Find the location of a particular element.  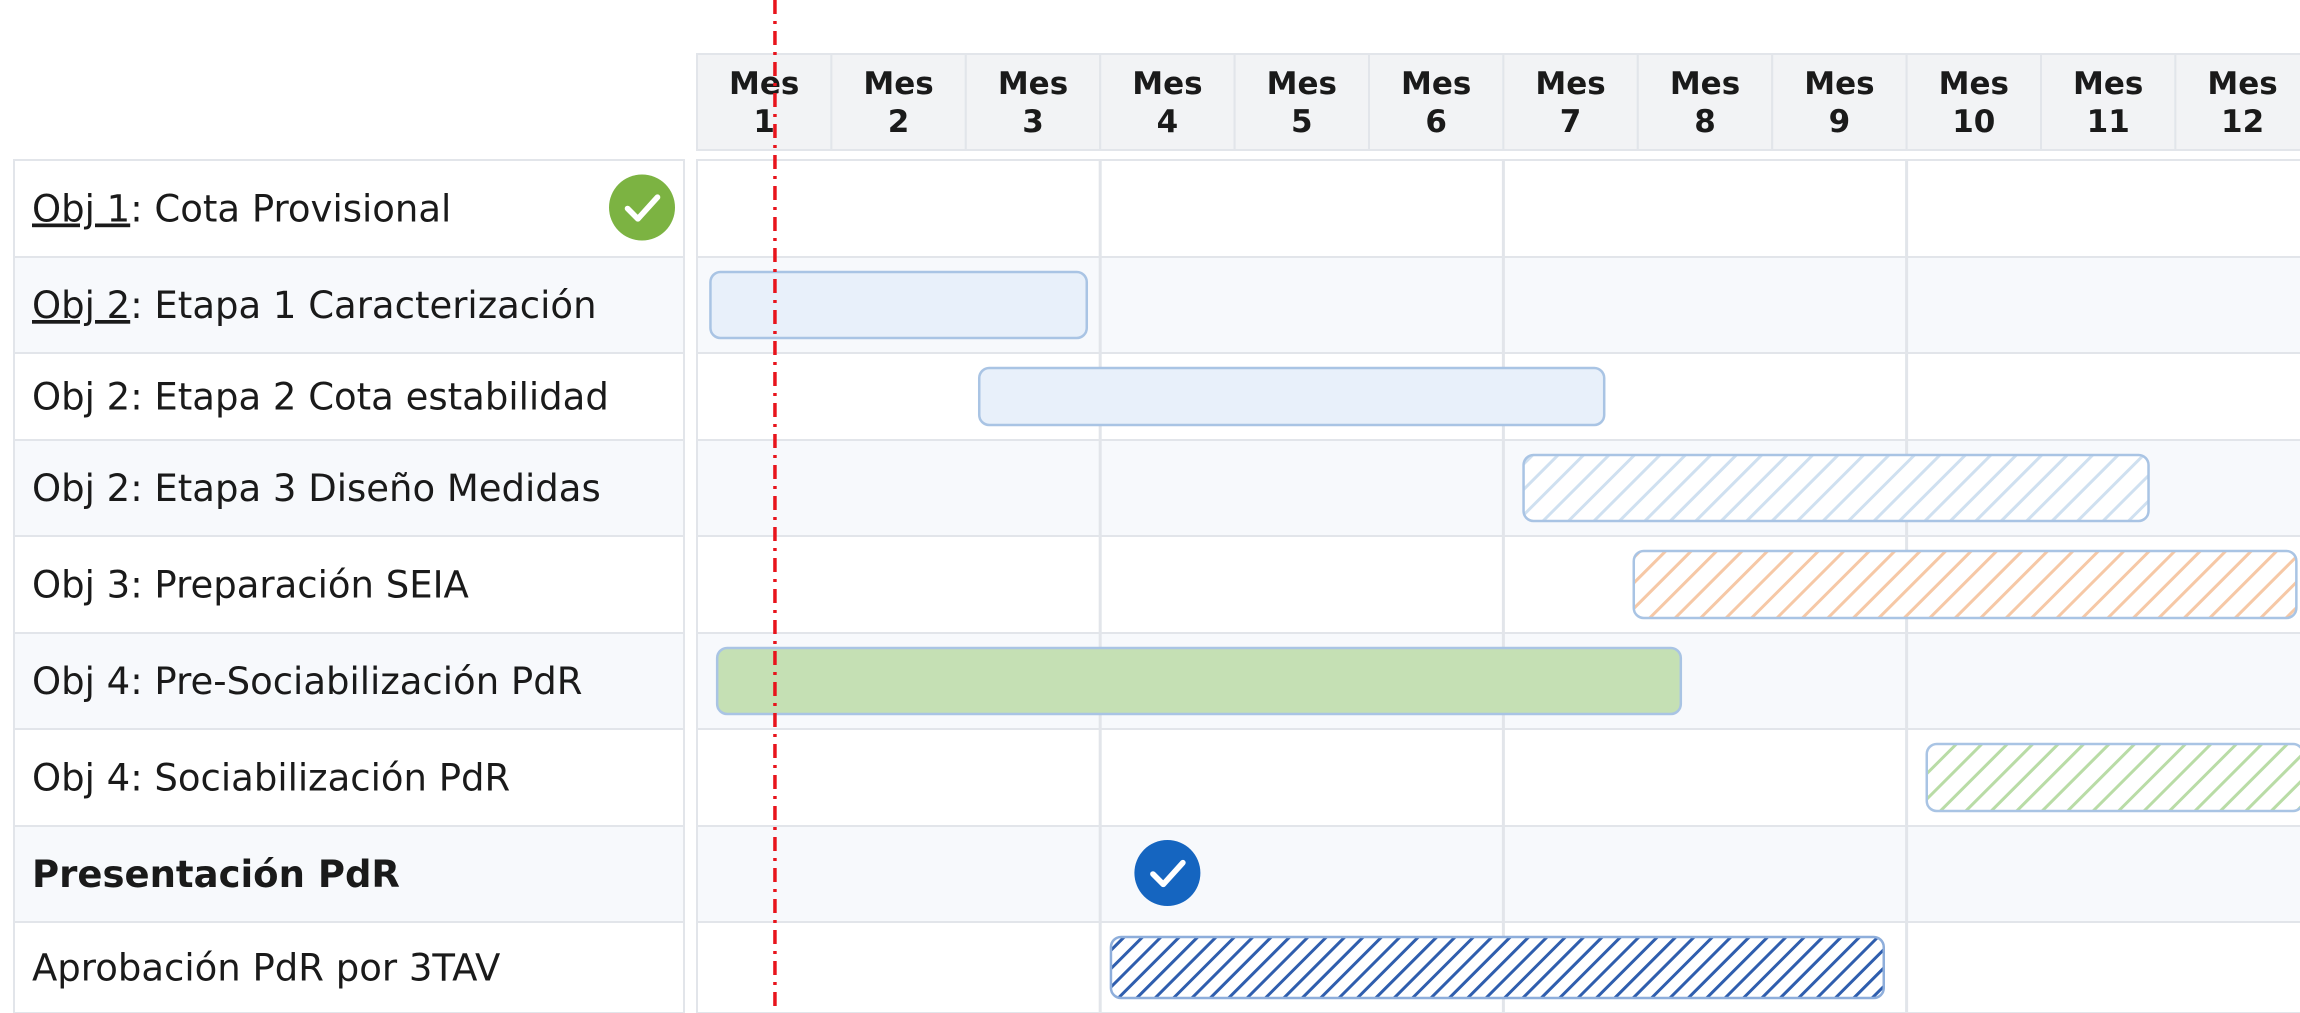

completed-check-icon is located at coordinates (642, 207).